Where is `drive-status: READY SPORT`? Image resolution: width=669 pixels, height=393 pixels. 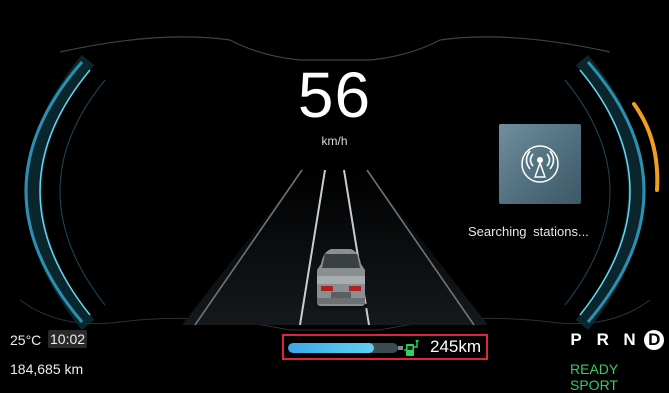 drive-status: READY SPORT is located at coordinates (619, 377).